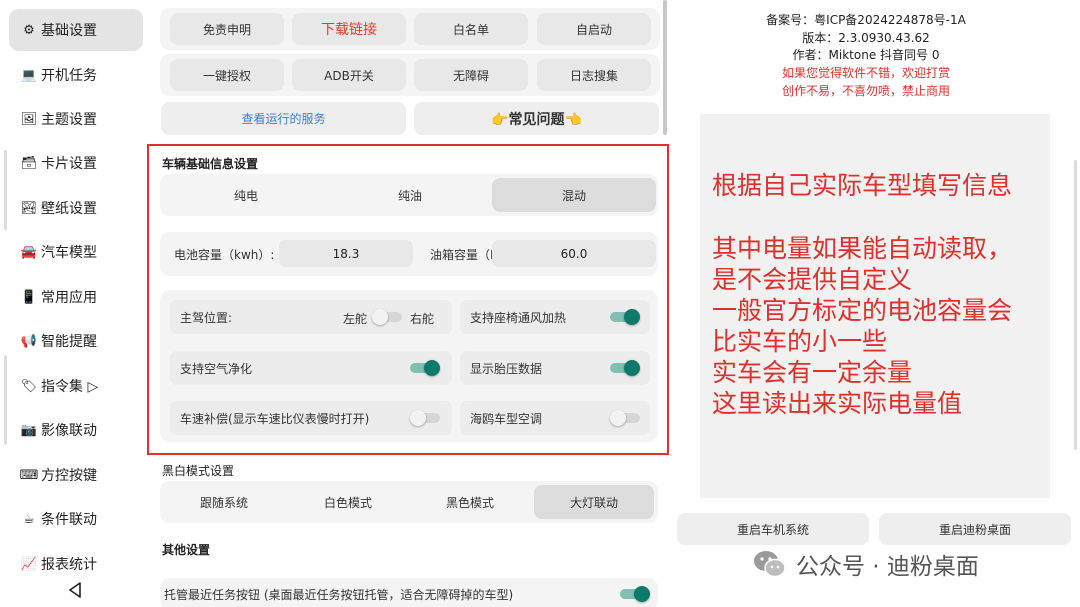  Describe the element at coordinates (69, 120) in the screenshot. I see `sidebar-item-label: 主题设置` at that location.